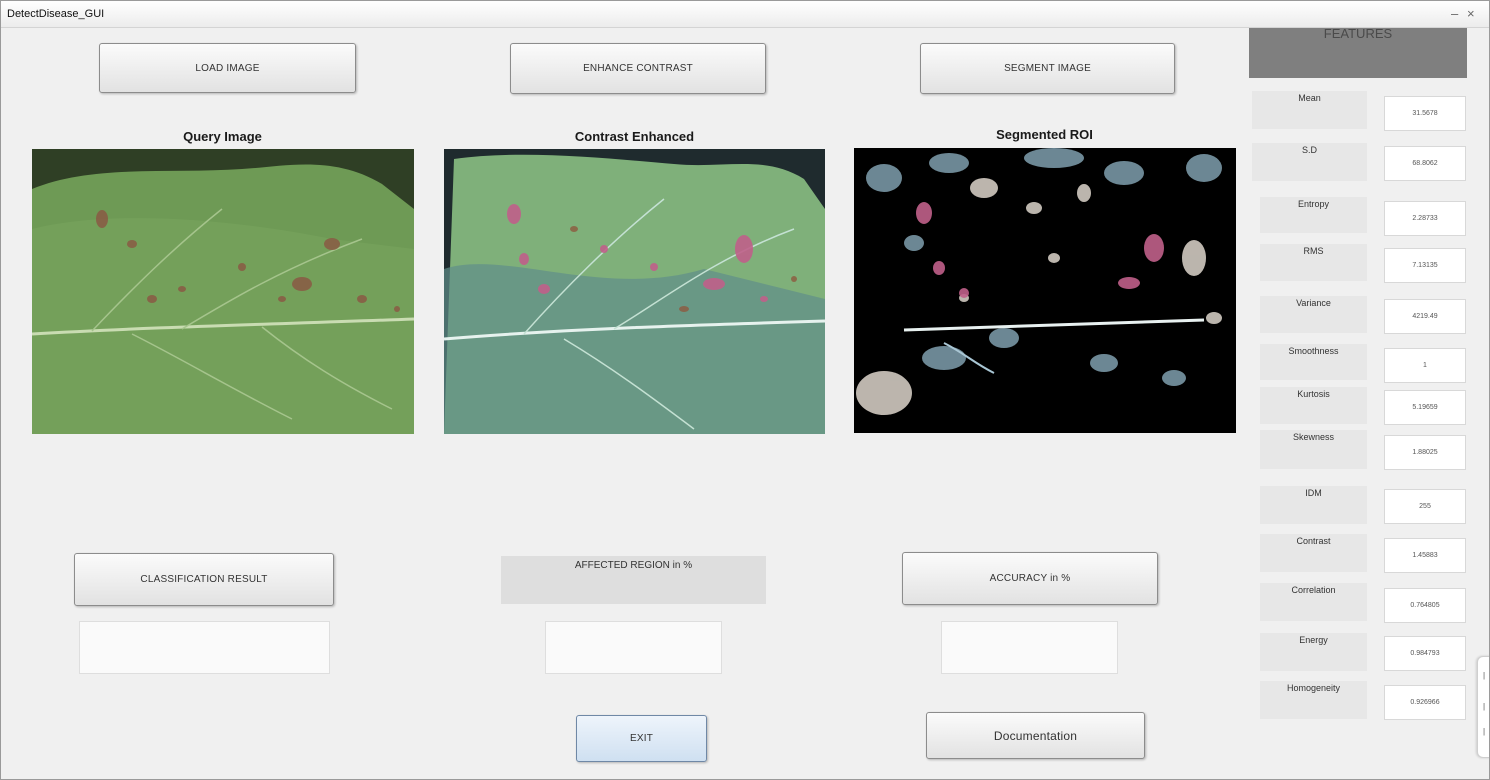 This screenshot has height=780, width=1490. Describe the element at coordinates (1425, 113) in the screenshot. I see `feature-value-mean: 31.5678` at that location.